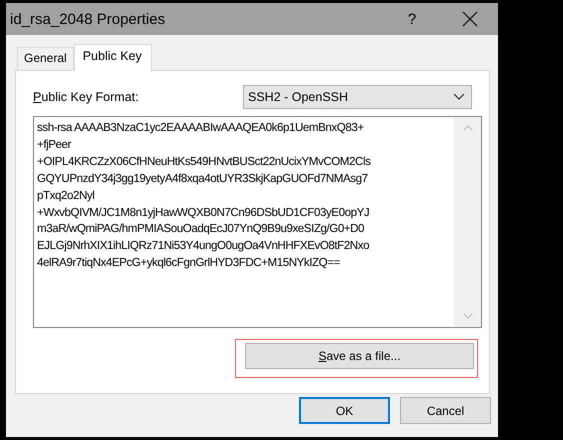 The image size is (563, 440). I want to click on dropdown-value: SSH2 - OpenSSH, so click(299, 97).